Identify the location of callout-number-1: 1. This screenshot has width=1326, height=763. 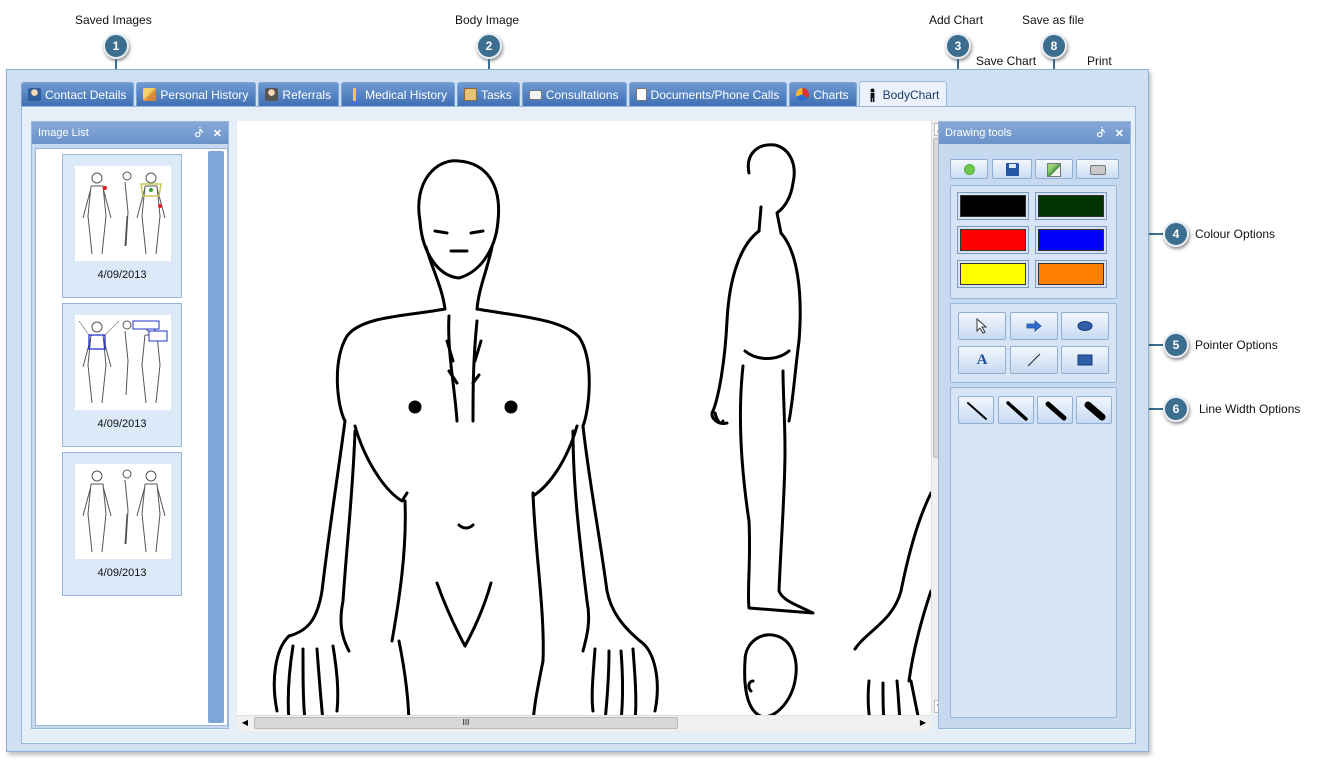
(116, 46).